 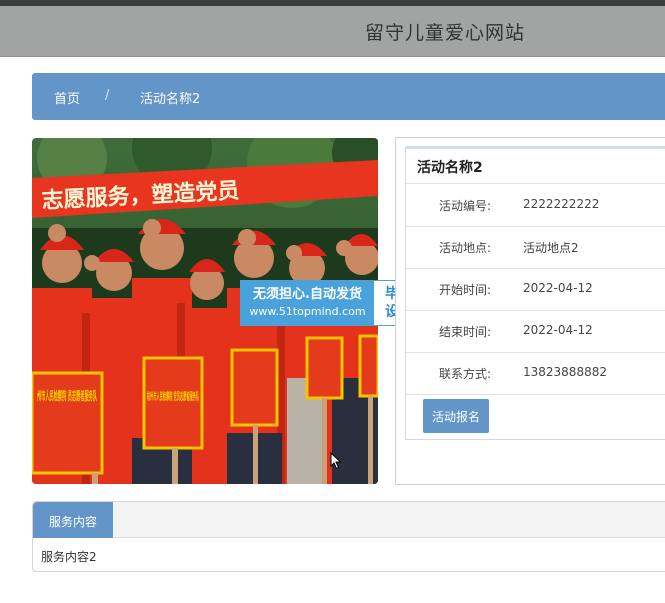 What do you see at coordinates (307, 311) in the screenshot?
I see `watermark-line2: www.51topmind.com` at bounding box center [307, 311].